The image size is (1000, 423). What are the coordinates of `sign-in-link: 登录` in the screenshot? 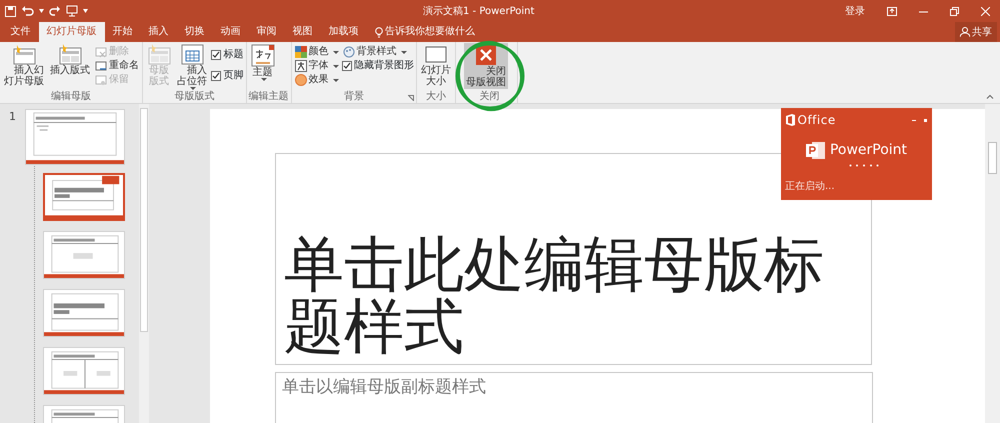 It's located at (855, 11).